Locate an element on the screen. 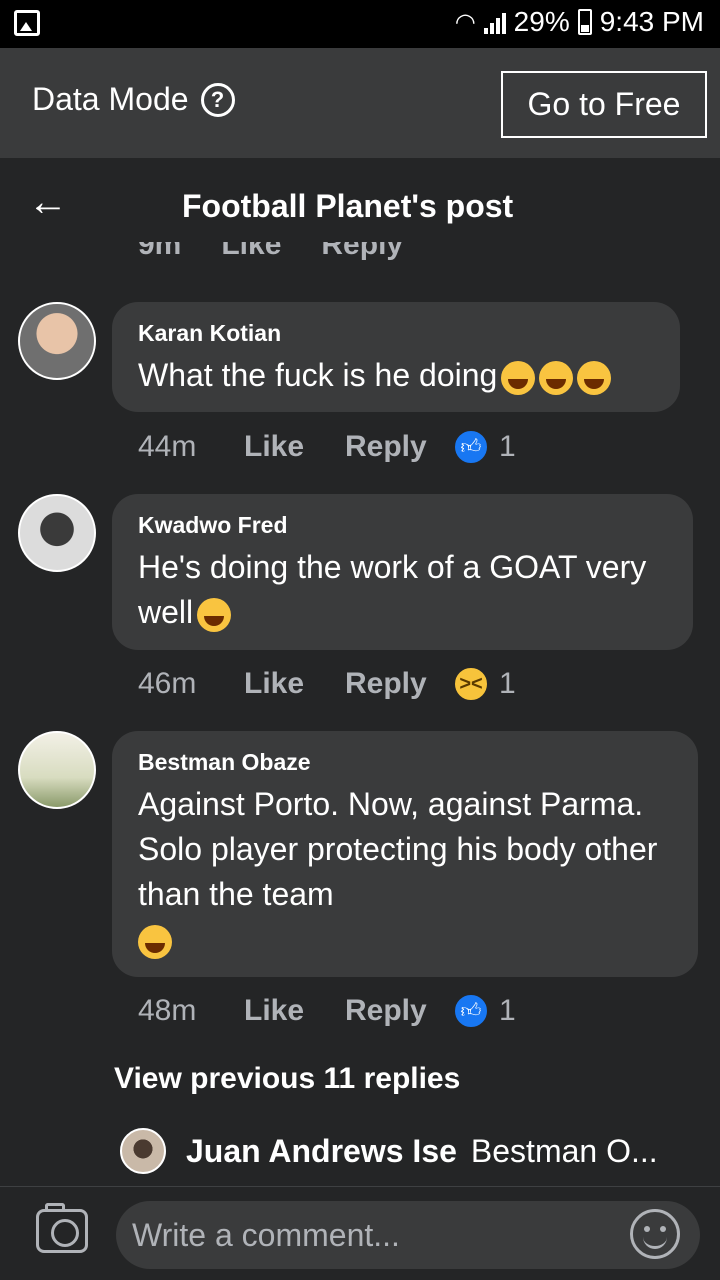  comment-author: Kwadwo Fred is located at coordinates (402, 525).